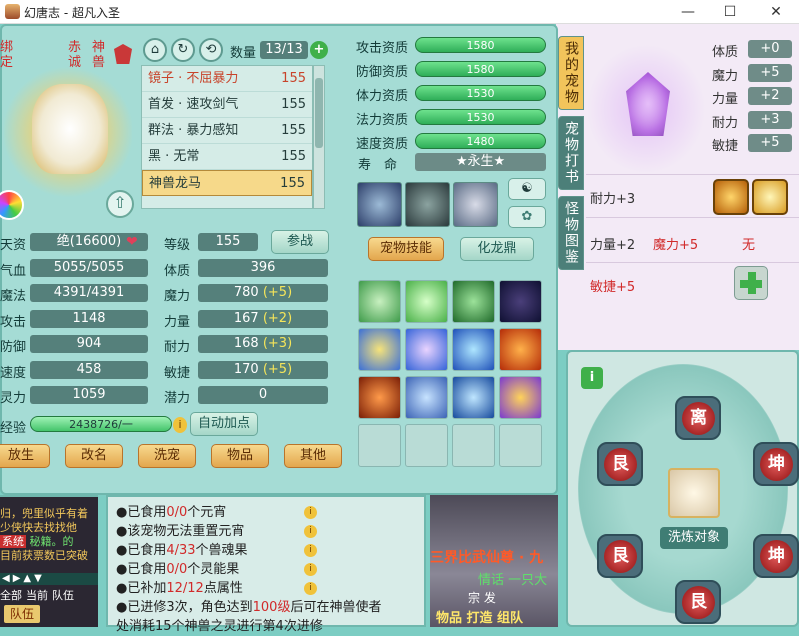 The width and height of the screenshot is (799, 636). What do you see at coordinates (249, 346) in the screenshot?
I see `stat-row-right: 耐力 168 (+3)` at bounding box center [249, 346].